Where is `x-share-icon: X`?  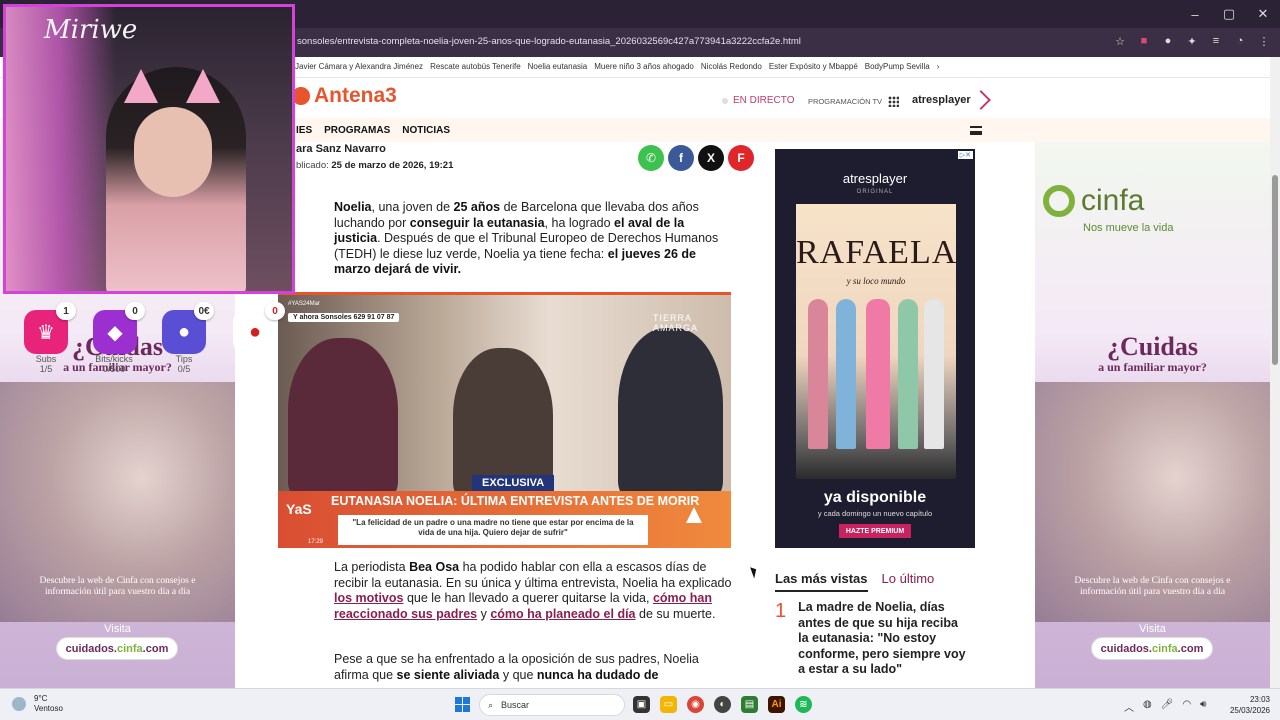
x-share-icon: X is located at coordinates (711, 158).